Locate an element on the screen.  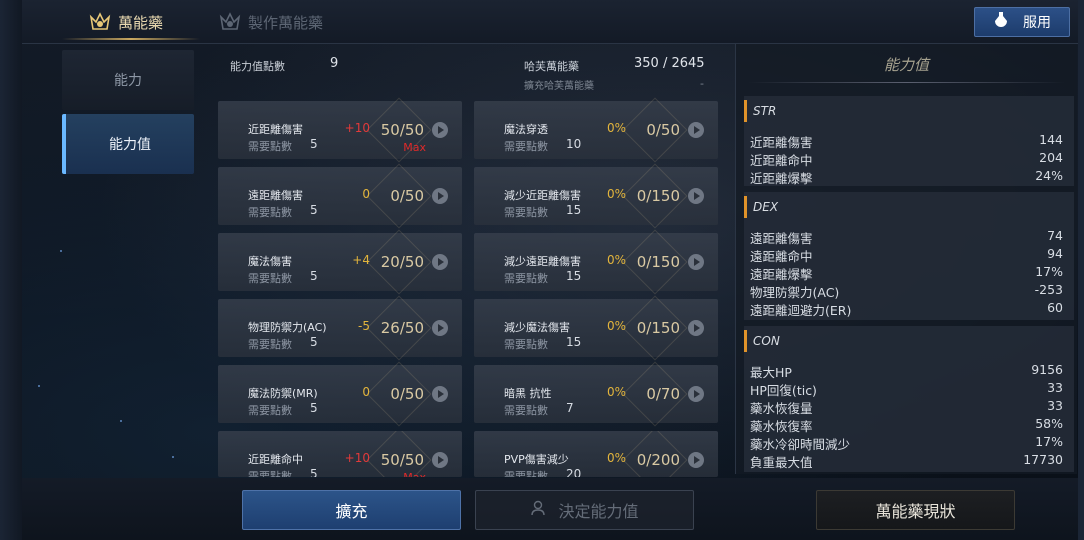
stat-card: 減少近距離傷害 需要點數 15 0% 0/150 is located at coordinates (596, 196).